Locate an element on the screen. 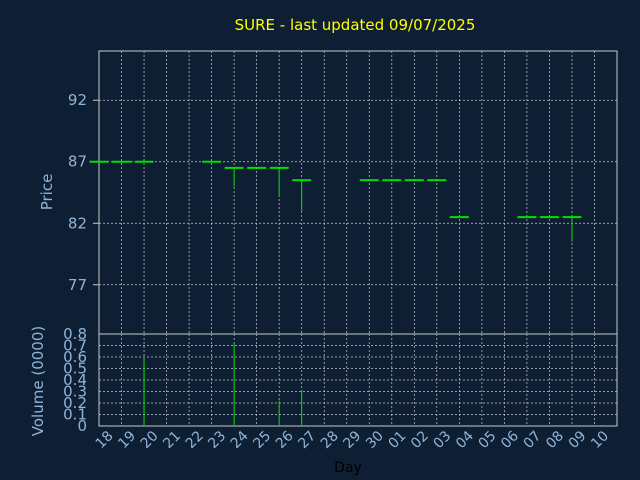 The height and width of the screenshot is (480, 640). x-tick-label: 27 is located at coordinates (307, 440).